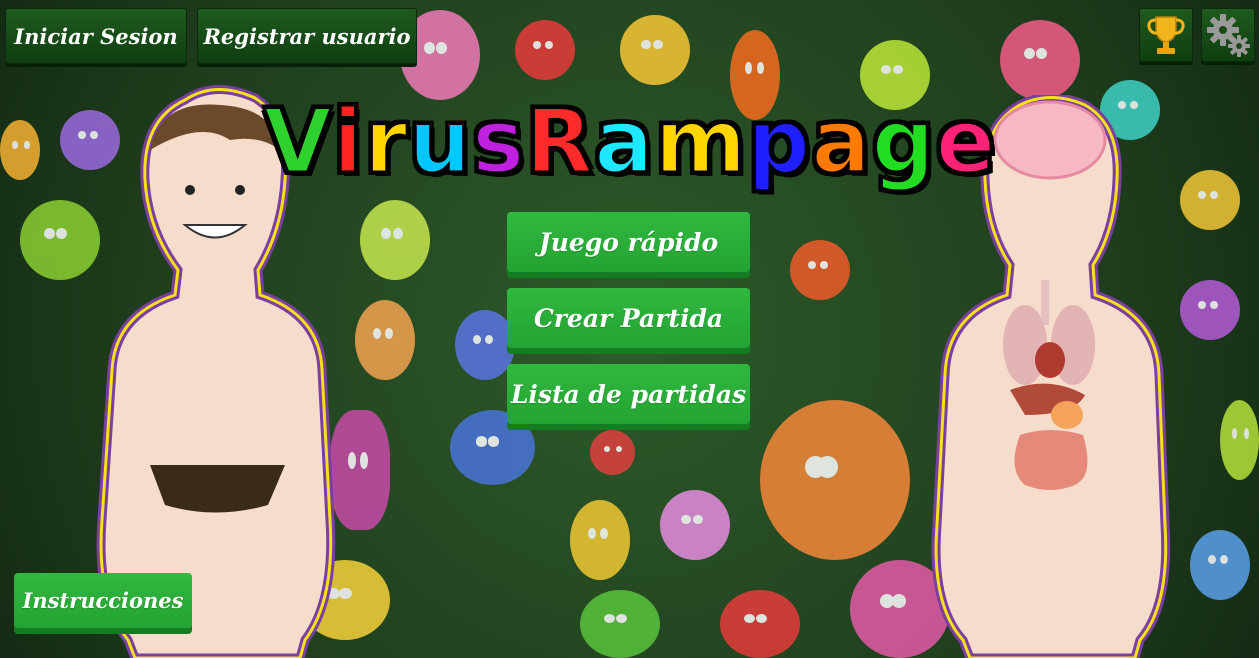 Image resolution: width=1259 pixels, height=658 pixels. Describe the element at coordinates (307, 36) in the screenshot. I see `register-button: Registrar usuario` at that location.